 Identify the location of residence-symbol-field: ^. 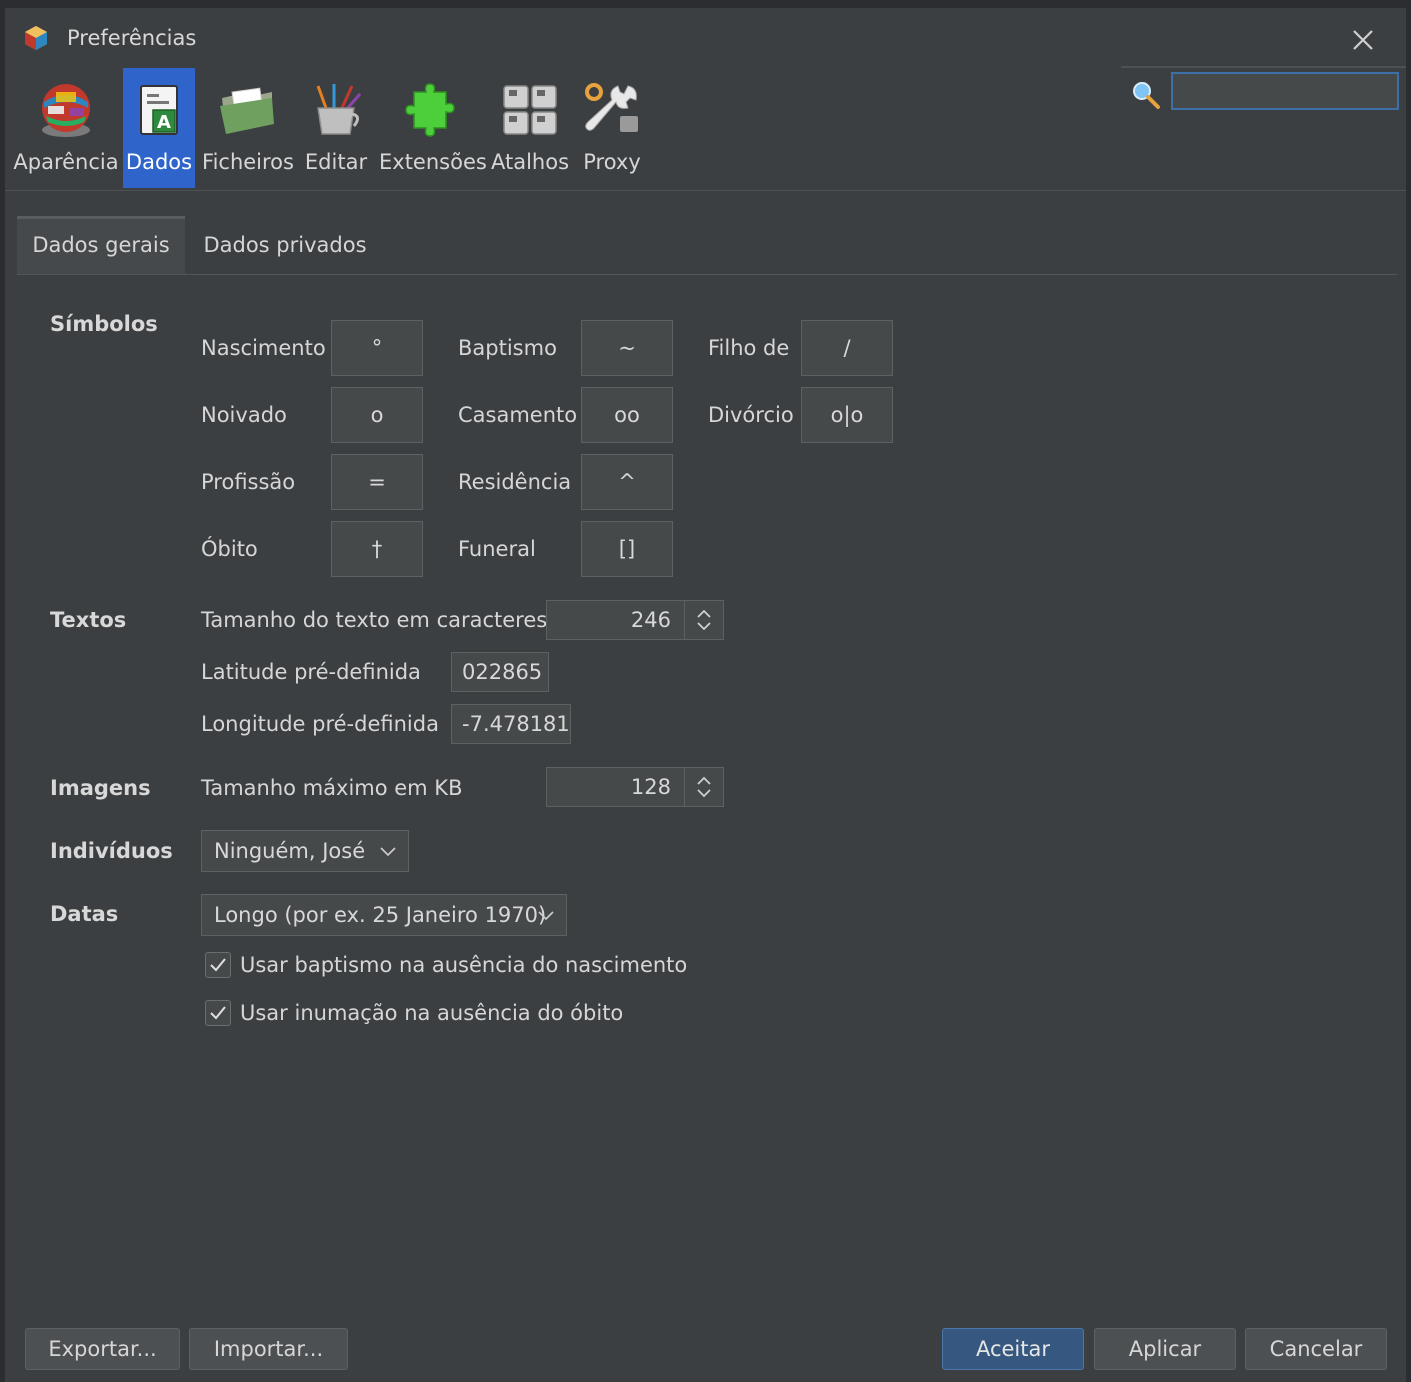
(627, 482).